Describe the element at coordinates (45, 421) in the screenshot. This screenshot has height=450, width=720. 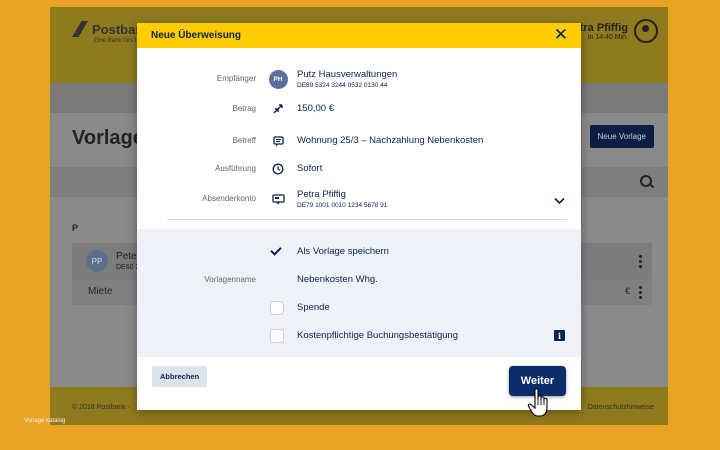
I see `caption: Vorlage katalog` at that location.